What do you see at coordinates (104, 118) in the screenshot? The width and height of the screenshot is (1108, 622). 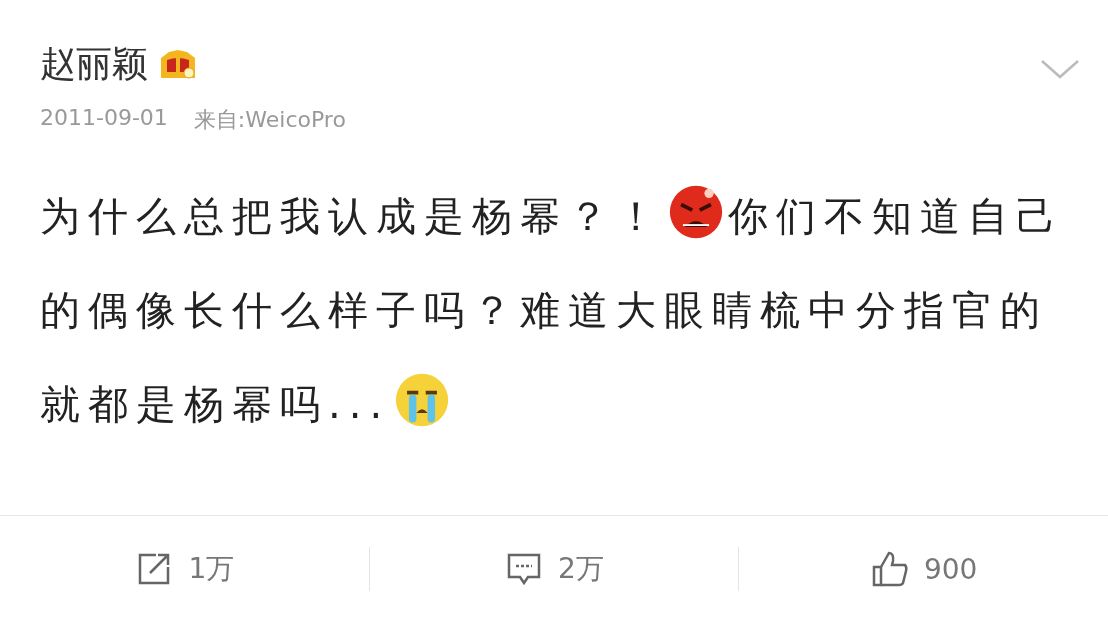 I see `post-date: 2011-09-01` at bounding box center [104, 118].